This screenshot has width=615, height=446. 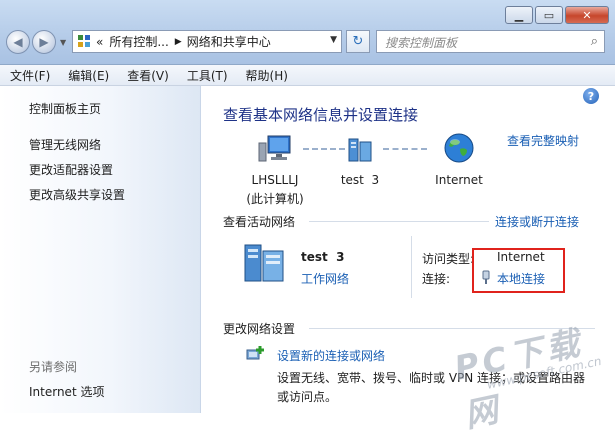 What do you see at coordinates (148, 75) in the screenshot?
I see `menu-view: 查看(V)` at bounding box center [148, 75].